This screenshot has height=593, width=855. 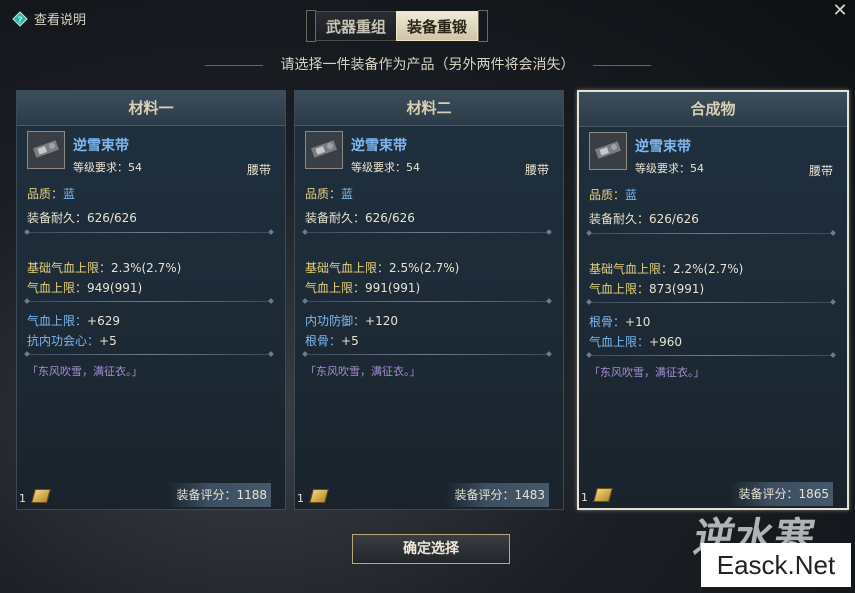 What do you see at coordinates (63, 341) in the screenshot?
I see `stat-label: 抗内功会心：` at bounding box center [63, 341].